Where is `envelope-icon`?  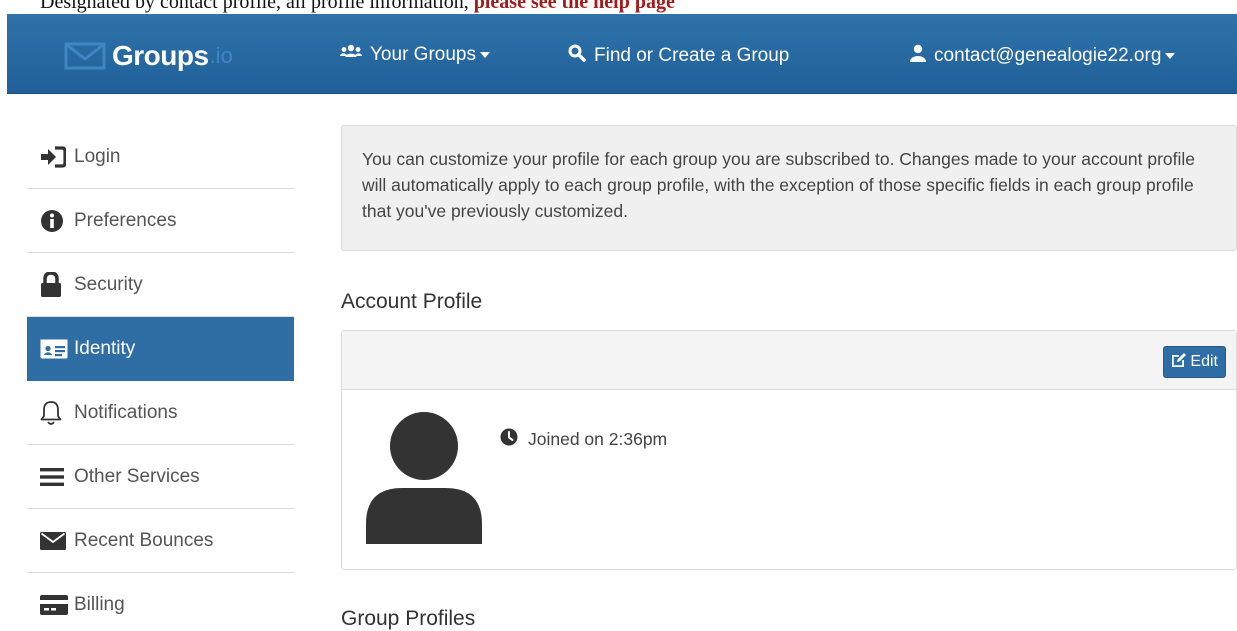
envelope-icon is located at coordinates (56, 541).